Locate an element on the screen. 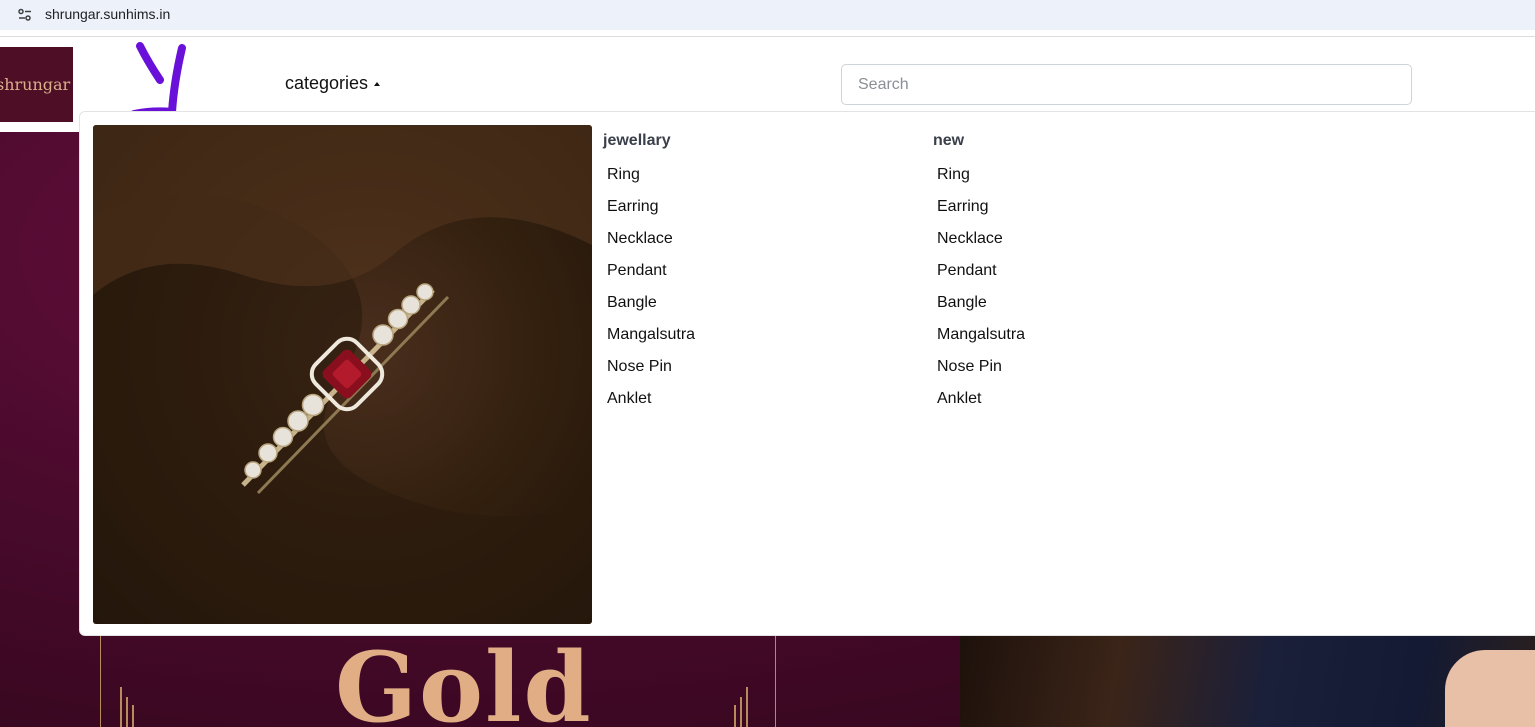 This screenshot has width=1535, height=727. brand-logo-text: shrungar is located at coordinates (35, 84).